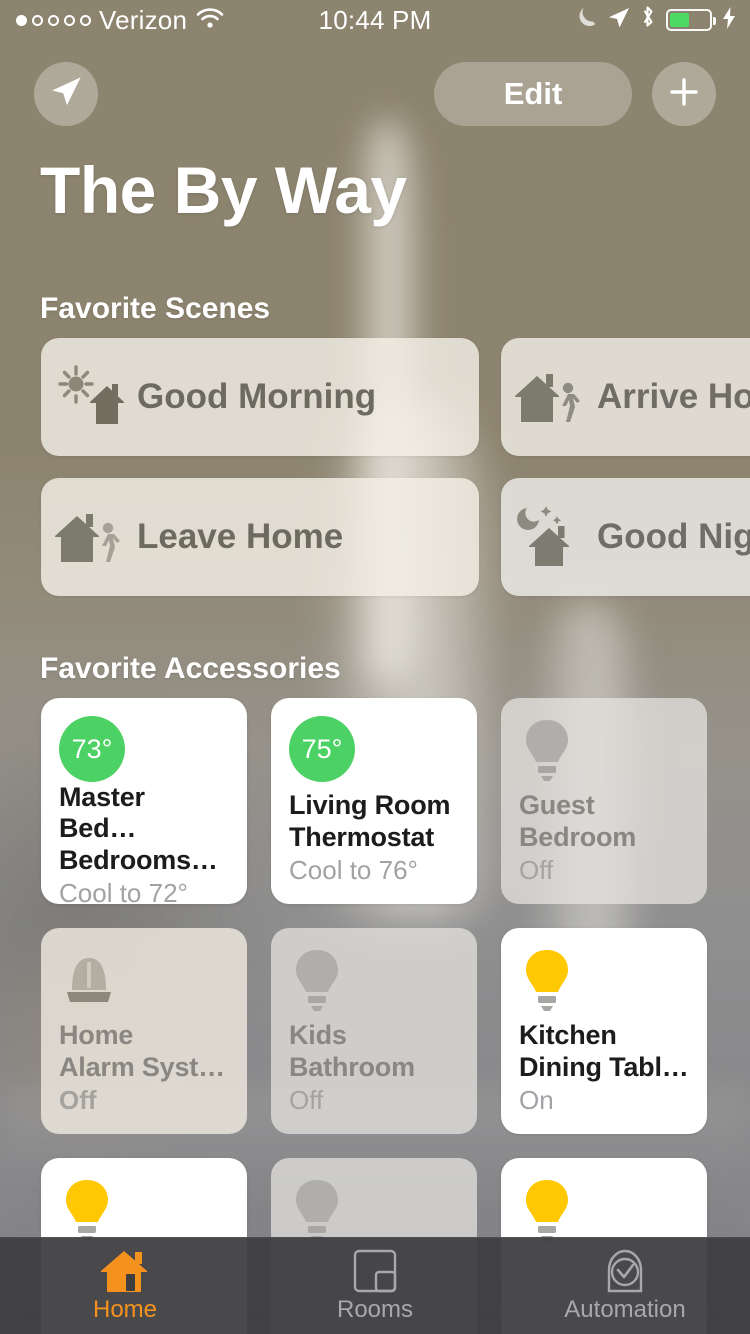  I want to click on edit-button: Edit, so click(533, 94).